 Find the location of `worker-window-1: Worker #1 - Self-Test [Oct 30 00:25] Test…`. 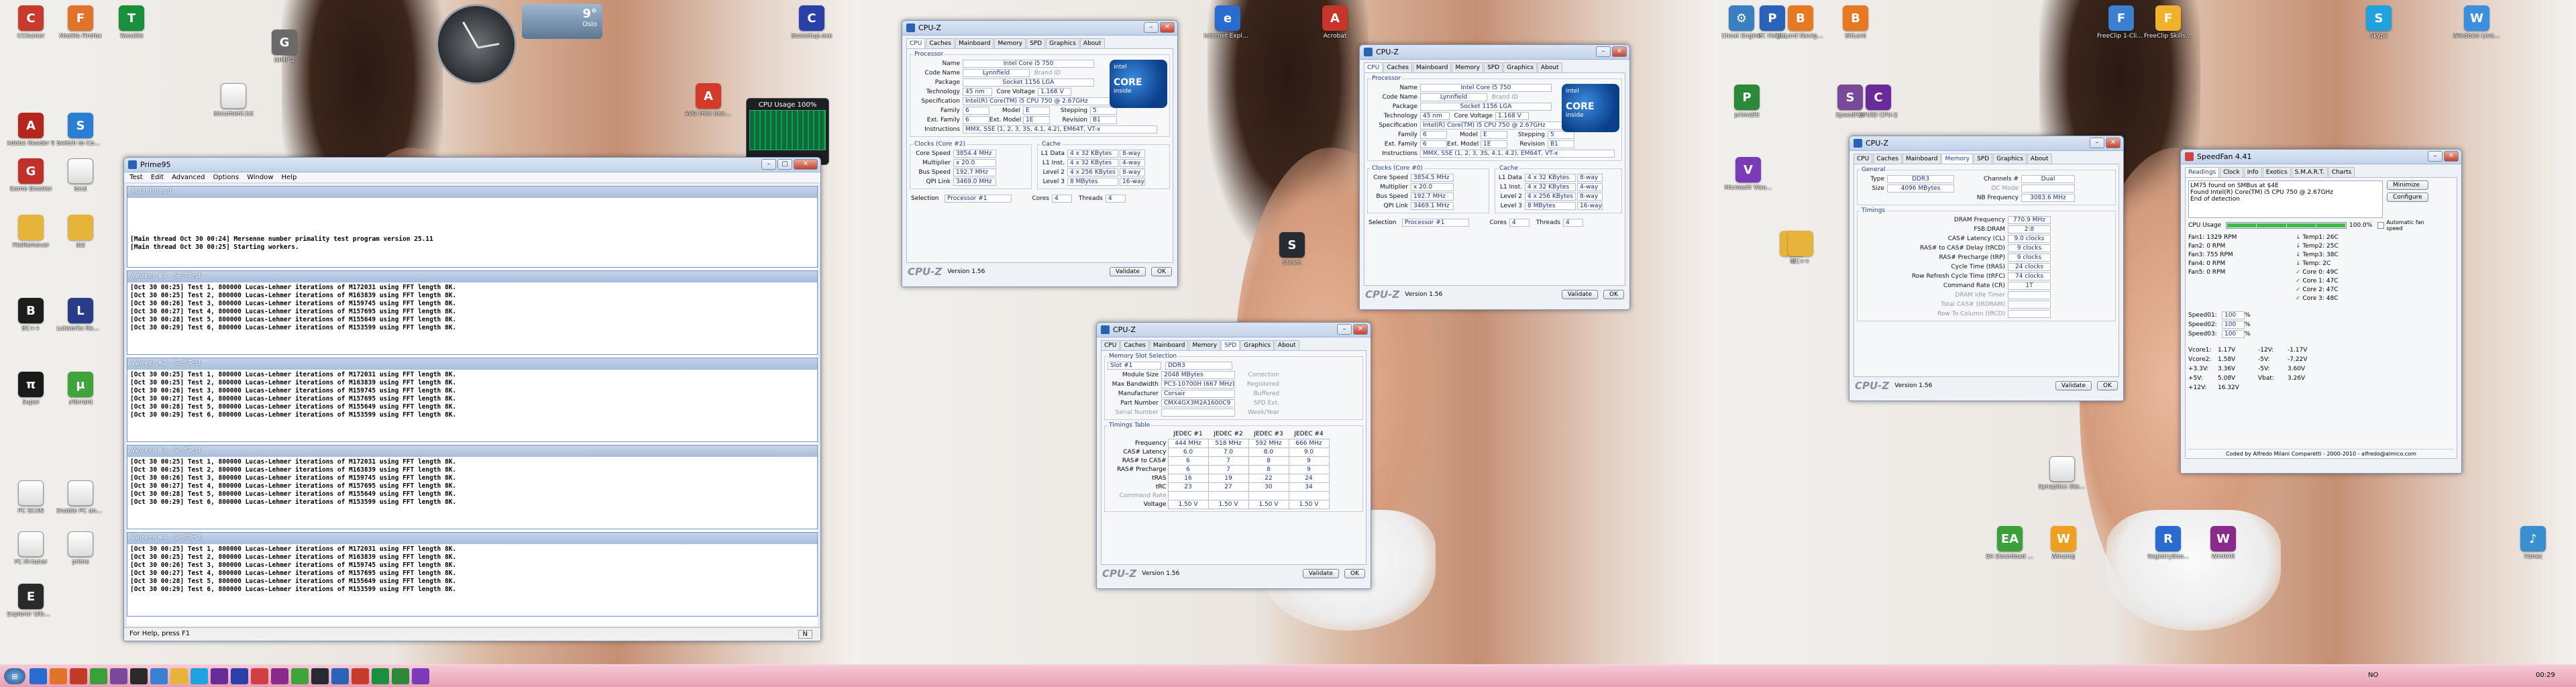

worker-window-1: Worker #1 - Self-Test [Oct 30 00:25] Test… is located at coordinates (472, 312).